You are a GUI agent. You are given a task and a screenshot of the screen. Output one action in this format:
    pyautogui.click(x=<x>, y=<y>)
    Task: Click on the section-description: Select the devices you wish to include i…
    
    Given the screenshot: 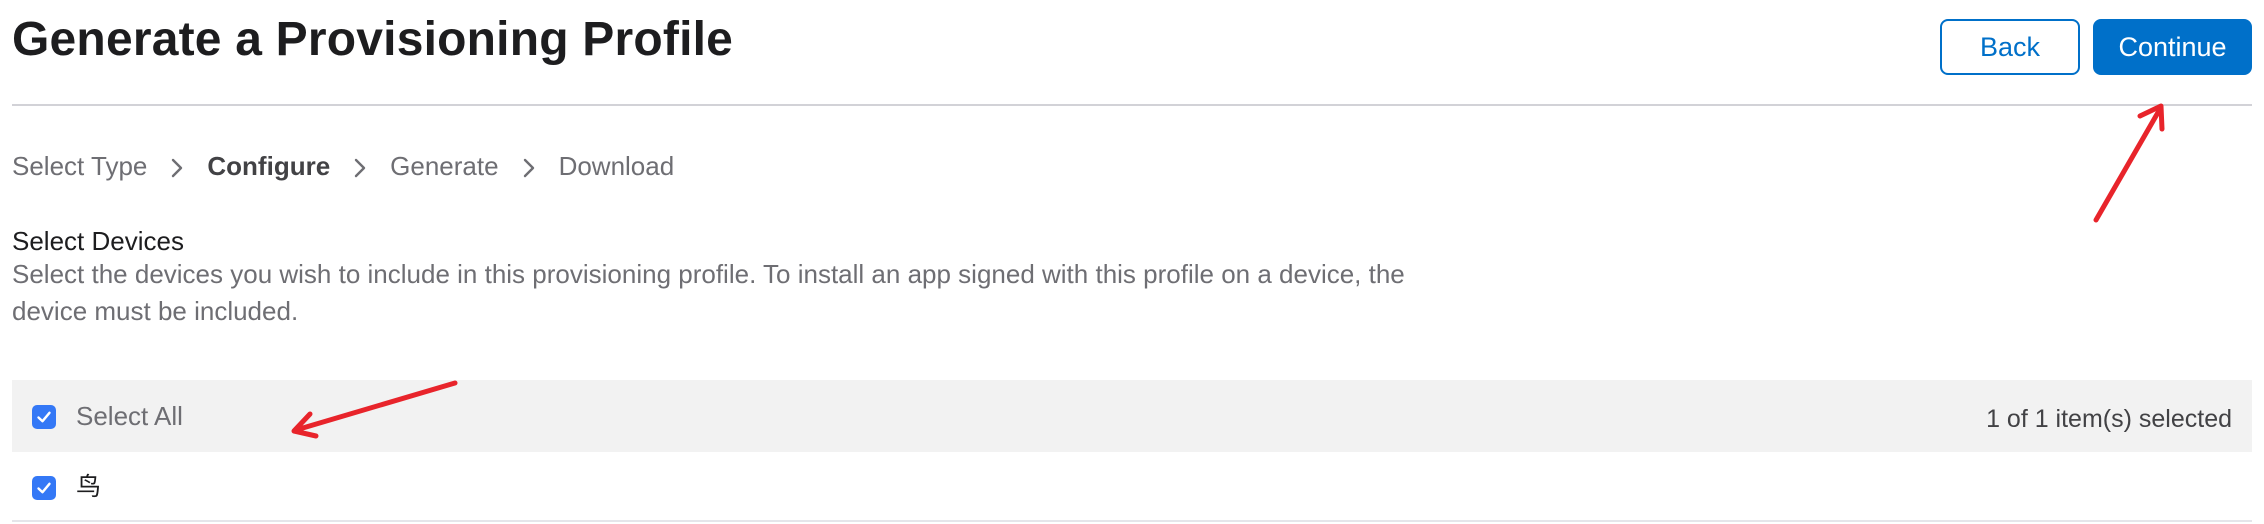 What is the action you would take?
    pyautogui.click(x=708, y=292)
    